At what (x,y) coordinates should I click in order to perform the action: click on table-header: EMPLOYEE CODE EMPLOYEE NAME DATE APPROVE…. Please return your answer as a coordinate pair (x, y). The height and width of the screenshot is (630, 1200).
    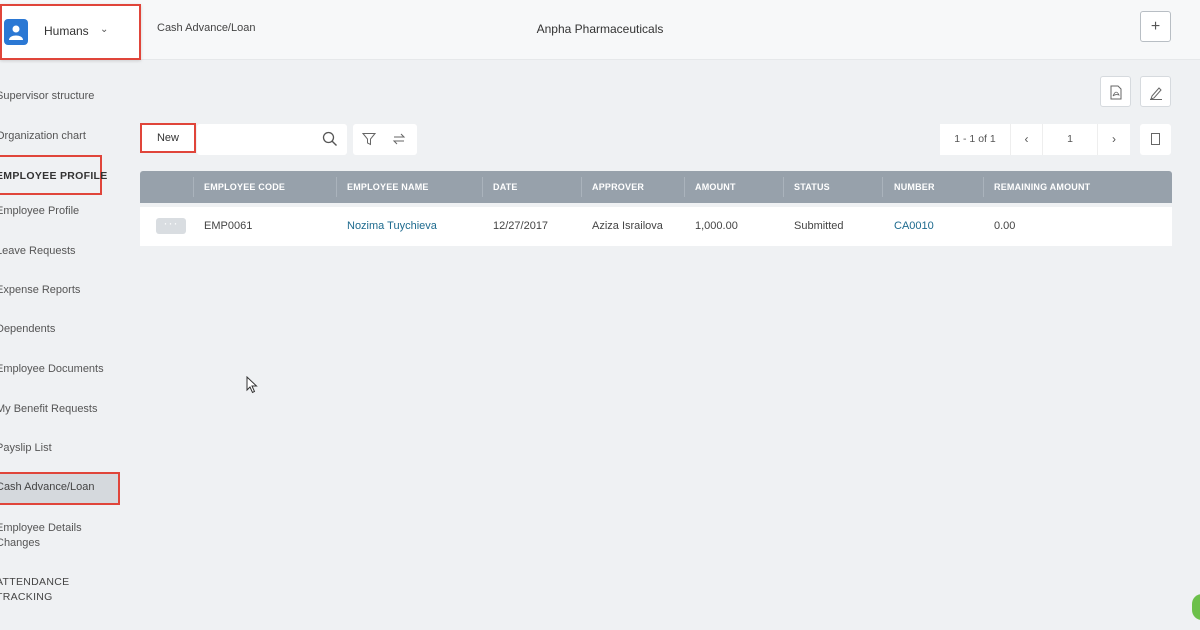
    Looking at the image, I should click on (656, 187).